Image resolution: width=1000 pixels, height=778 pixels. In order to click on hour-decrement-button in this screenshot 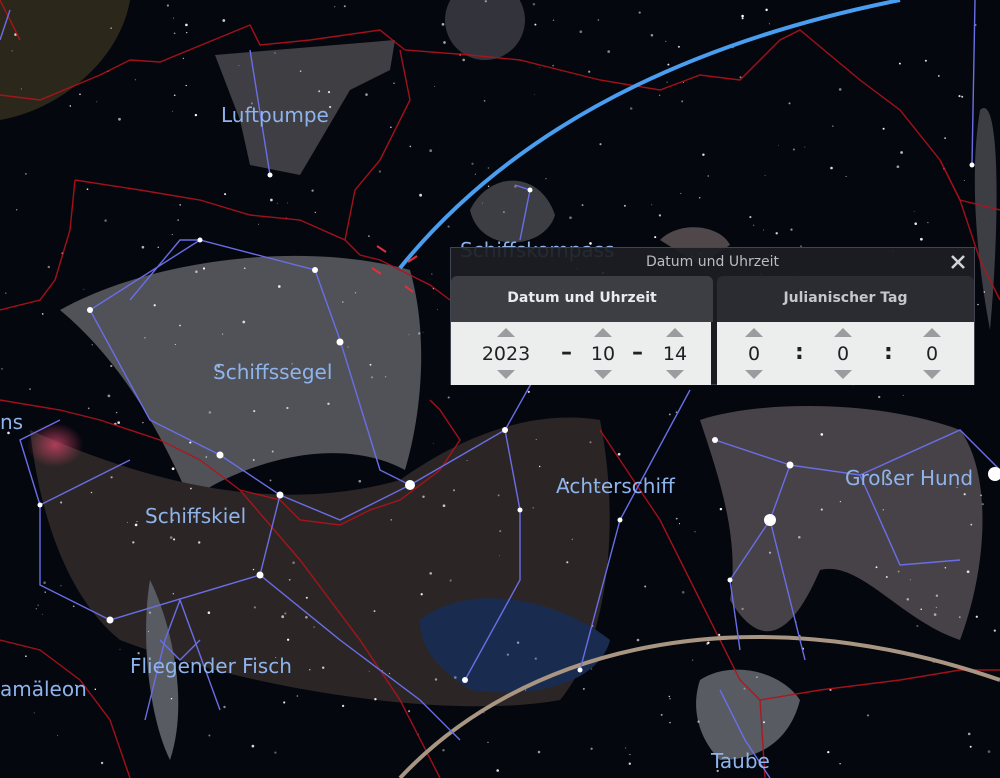, I will do `click(754, 374)`.